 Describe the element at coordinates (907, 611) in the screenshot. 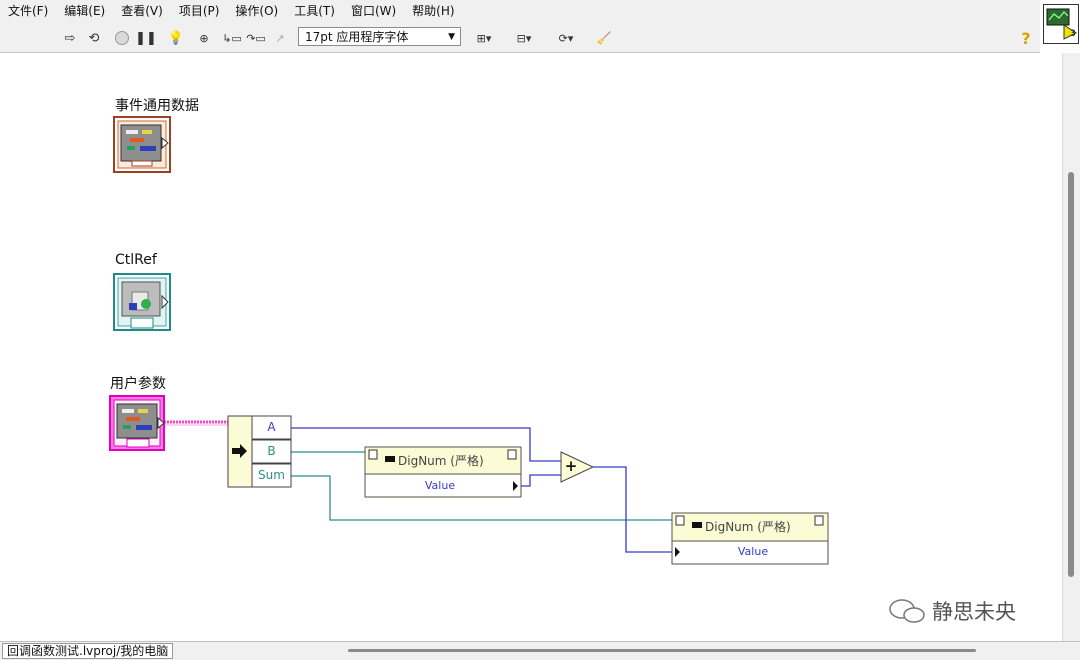

I see `chat-bubble-icon` at that location.